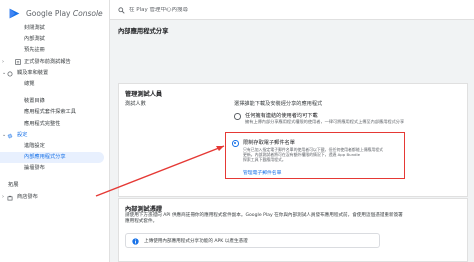 The height and width of the screenshot is (262, 474). What do you see at coordinates (18, 62) in the screenshot?
I see `report-icon` at bounding box center [18, 62].